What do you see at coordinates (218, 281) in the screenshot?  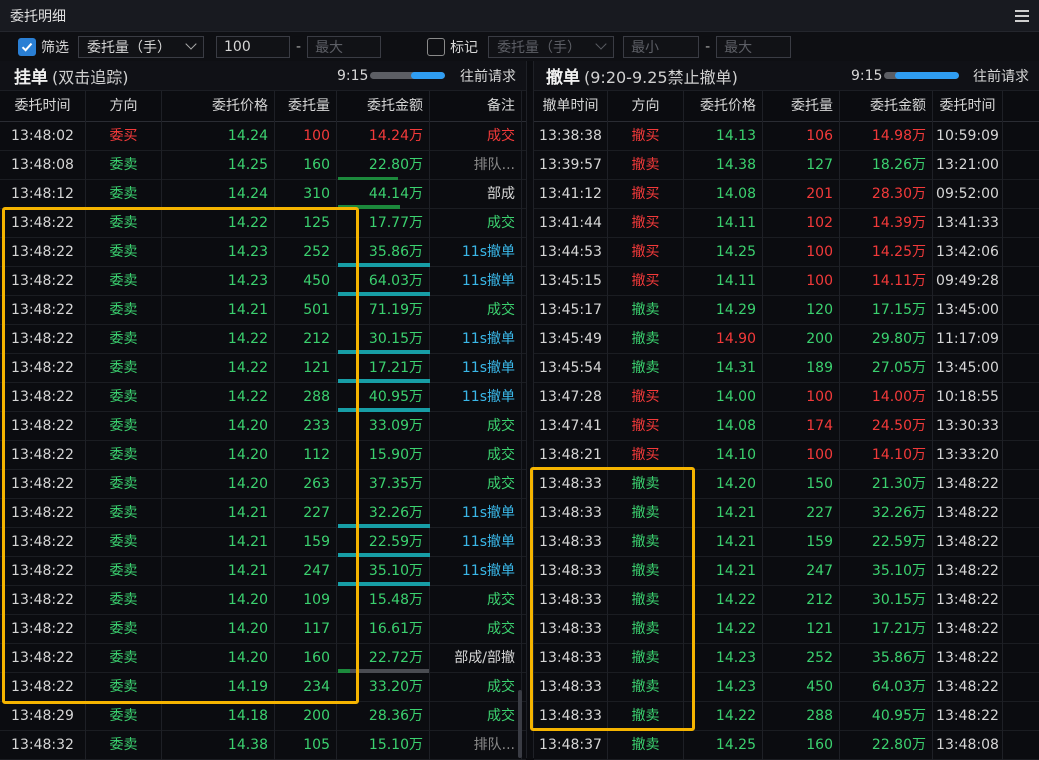 I see `pending-cell-price: 14.23` at bounding box center [218, 281].